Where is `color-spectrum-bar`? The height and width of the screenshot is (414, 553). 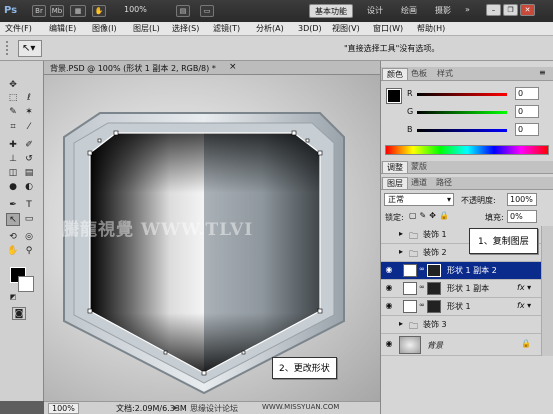
color-spectrum-bar is located at coordinates (467, 150).